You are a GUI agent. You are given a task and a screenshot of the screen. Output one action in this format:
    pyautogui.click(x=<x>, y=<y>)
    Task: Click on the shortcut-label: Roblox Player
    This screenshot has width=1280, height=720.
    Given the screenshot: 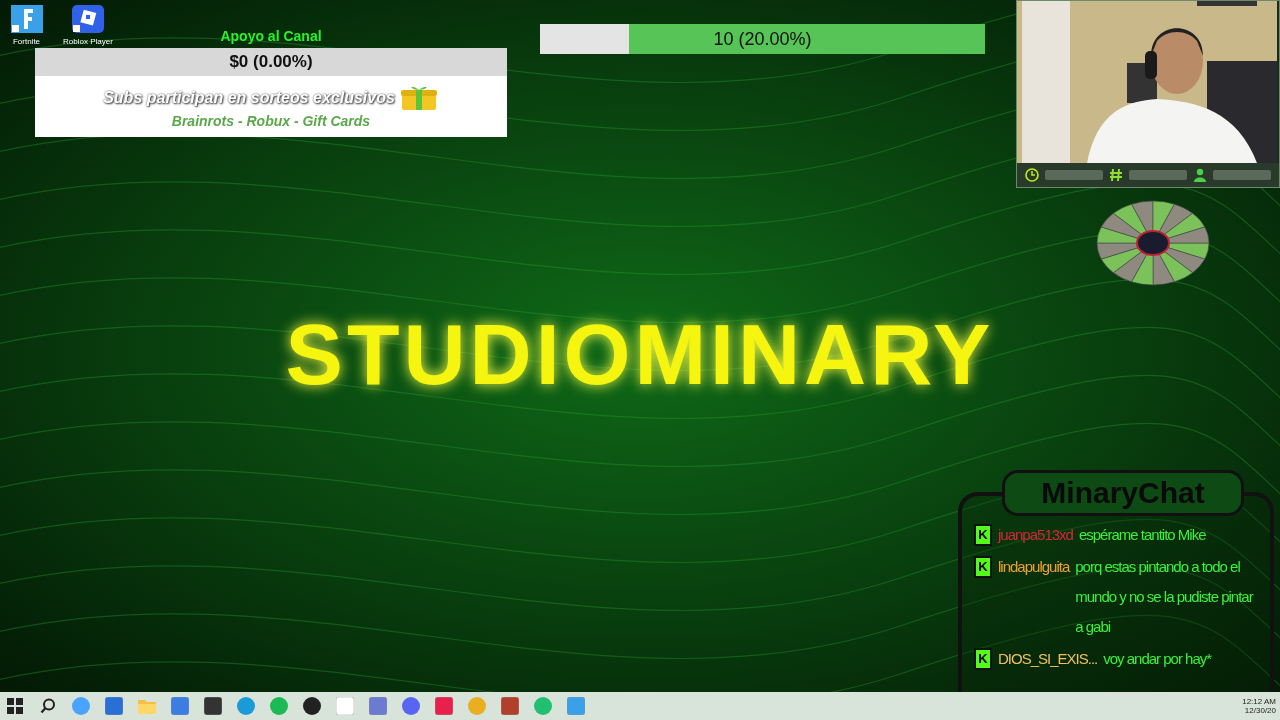 What is the action you would take?
    pyautogui.click(x=88, y=41)
    